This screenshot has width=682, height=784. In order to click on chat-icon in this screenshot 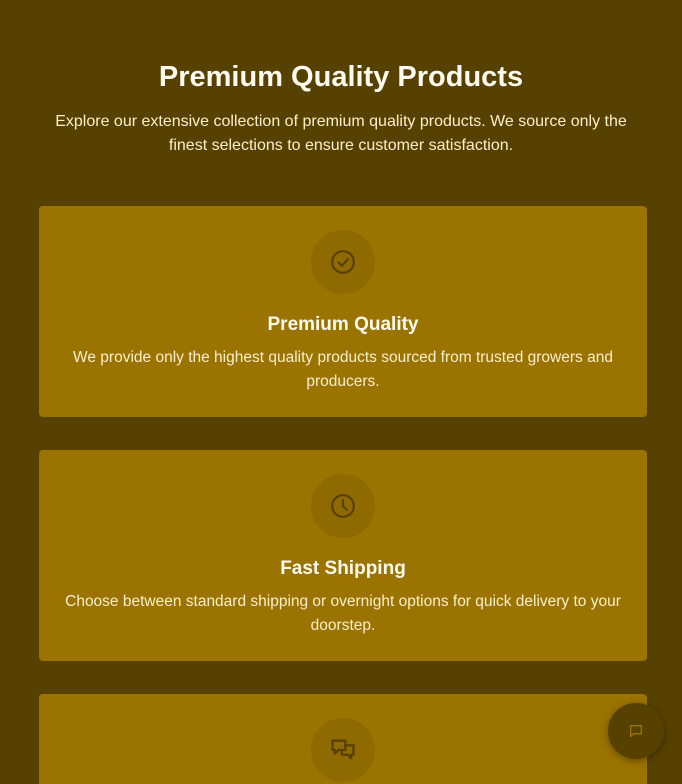, I will do `click(636, 731)`.